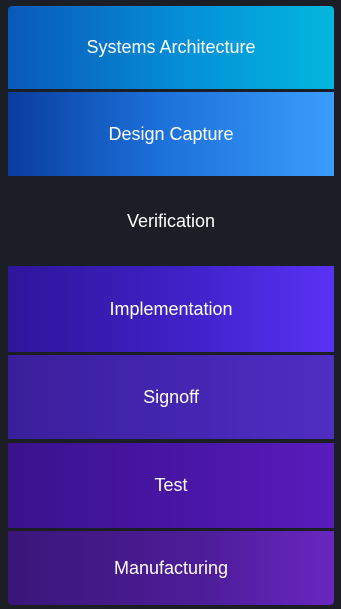 The image size is (341, 609). I want to click on stage-label: Test, so click(171, 485).